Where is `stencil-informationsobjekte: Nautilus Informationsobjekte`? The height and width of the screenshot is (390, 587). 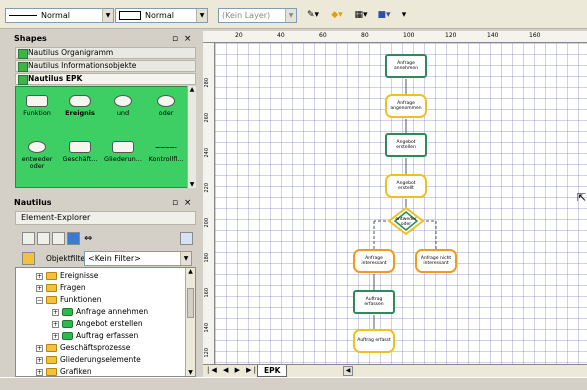 stencil-informationsobjekte: Nautilus Informationsobjekte is located at coordinates (105, 66).